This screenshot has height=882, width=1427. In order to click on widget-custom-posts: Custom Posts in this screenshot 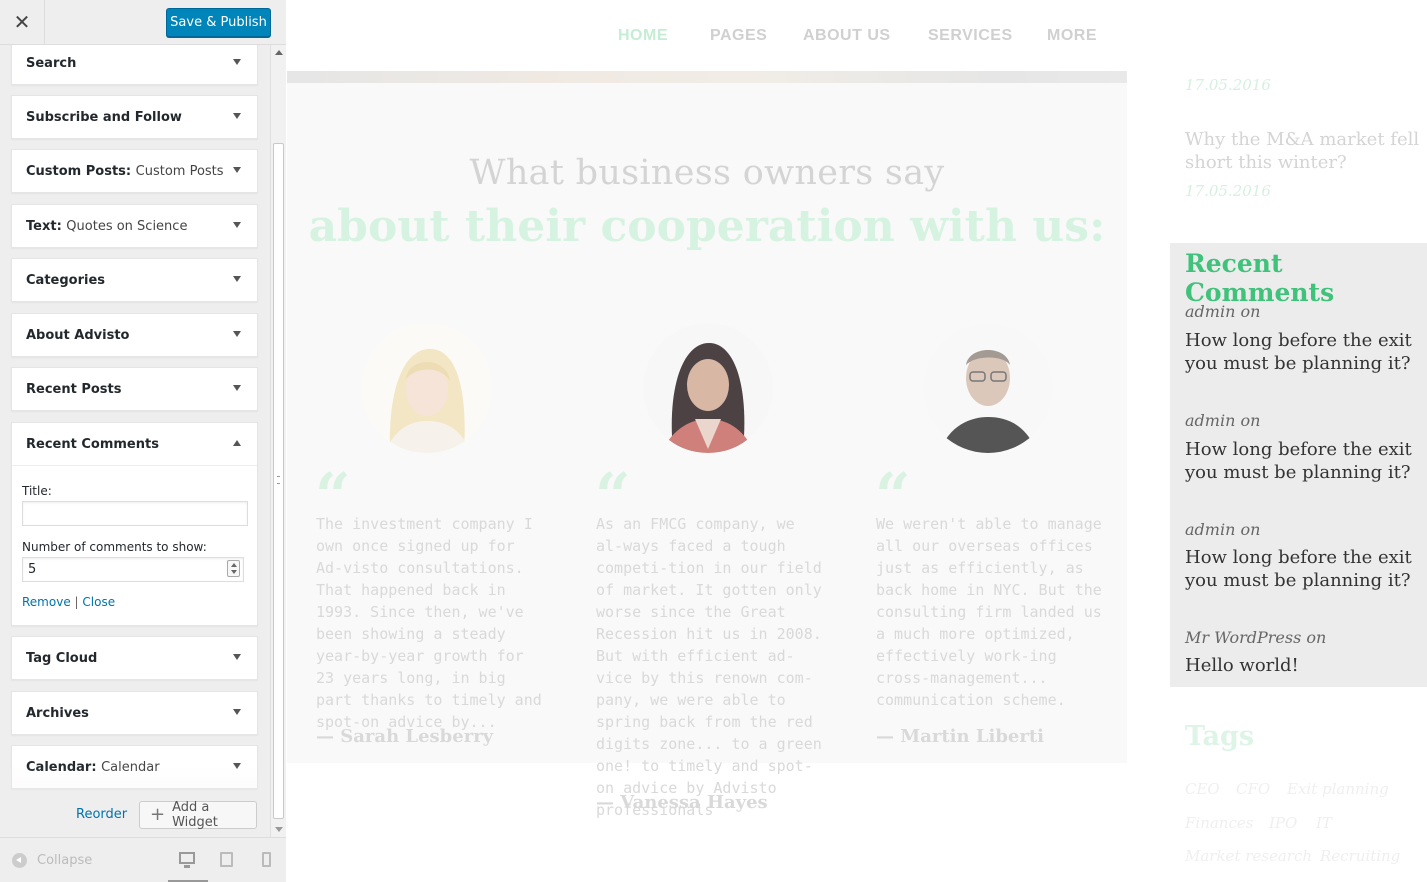, I will do `click(134, 171)`.